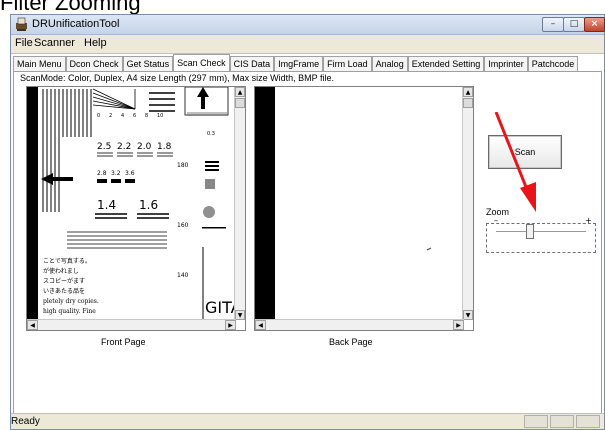 This screenshot has height=430, width=605. Describe the element at coordinates (183, 275) in the screenshot. I see `front-num-140: 140` at that location.